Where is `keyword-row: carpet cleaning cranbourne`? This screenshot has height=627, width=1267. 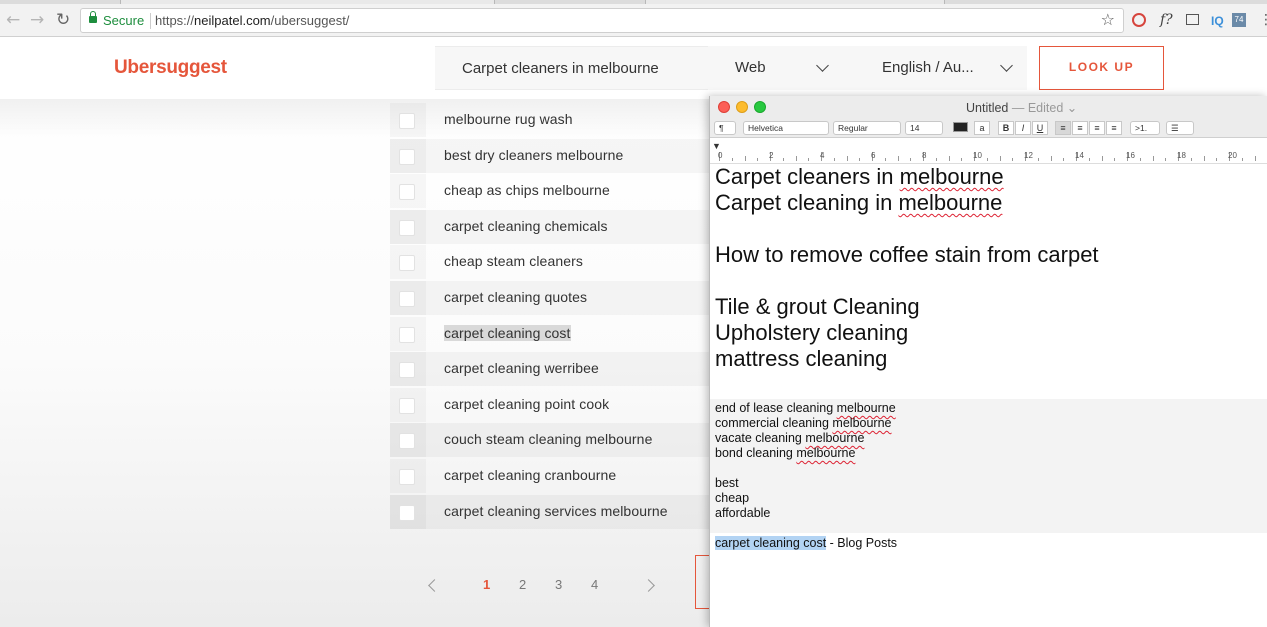 keyword-row: carpet cleaning cranbourne is located at coordinates (555, 476).